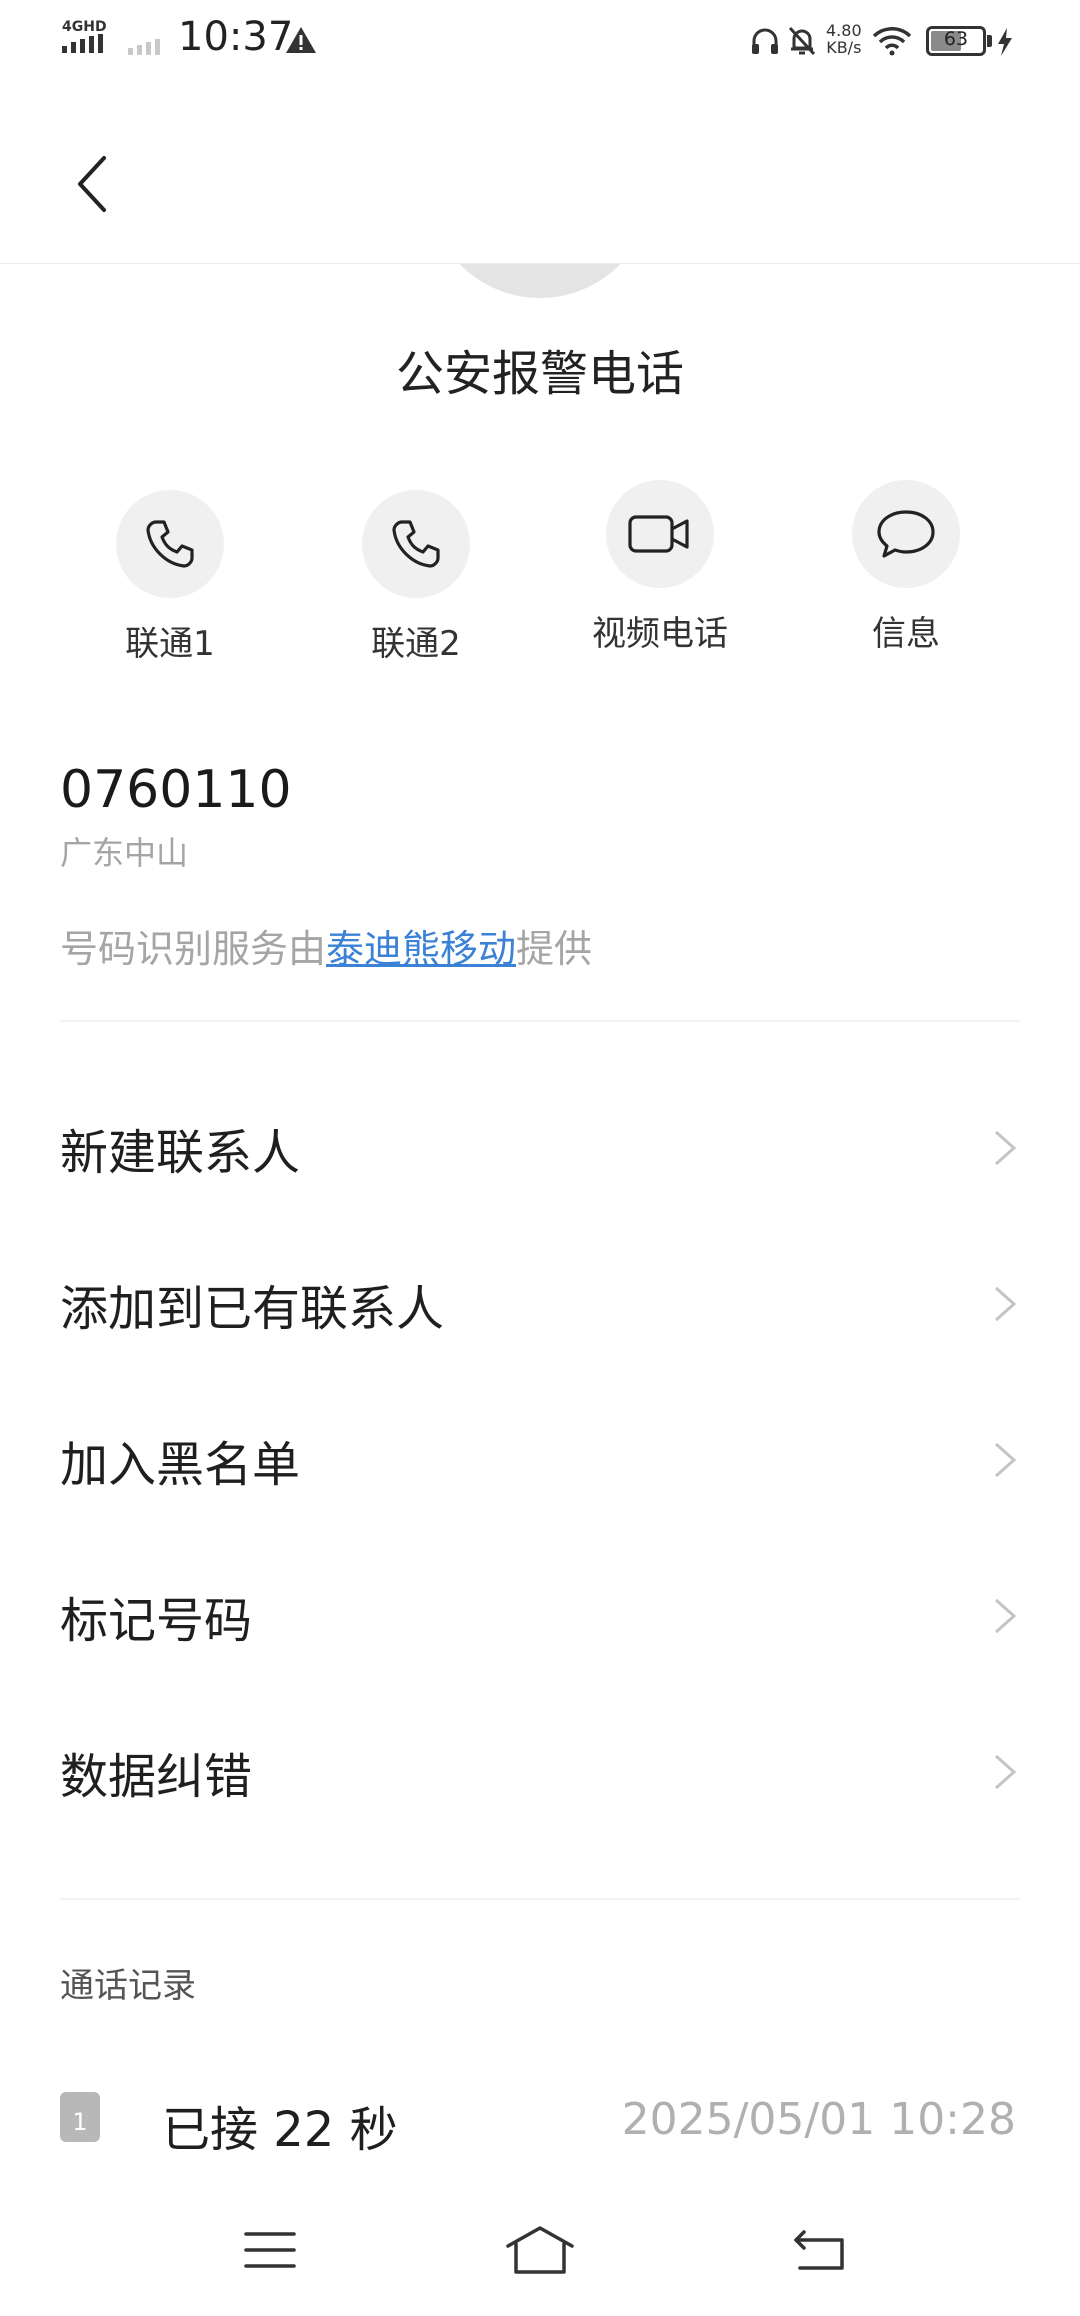 The width and height of the screenshot is (1080, 2316). What do you see at coordinates (92, 184) in the screenshot?
I see `back-arrow-icon` at bounding box center [92, 184].